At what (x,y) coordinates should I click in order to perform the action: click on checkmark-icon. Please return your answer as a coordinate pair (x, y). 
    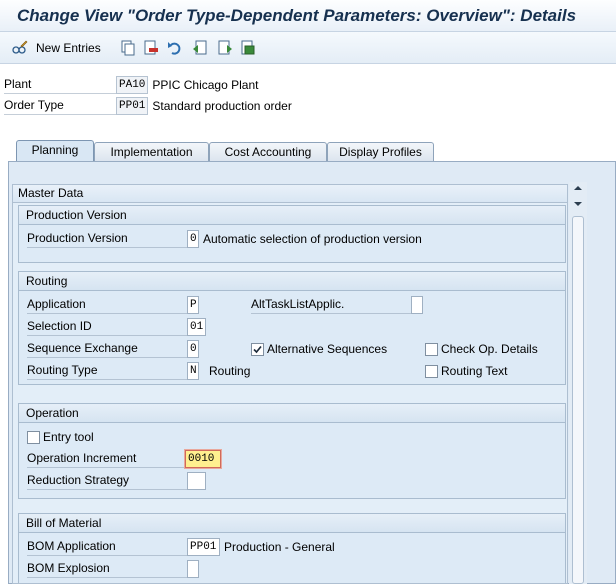
    Looking at the image, I should click on (257, 349).